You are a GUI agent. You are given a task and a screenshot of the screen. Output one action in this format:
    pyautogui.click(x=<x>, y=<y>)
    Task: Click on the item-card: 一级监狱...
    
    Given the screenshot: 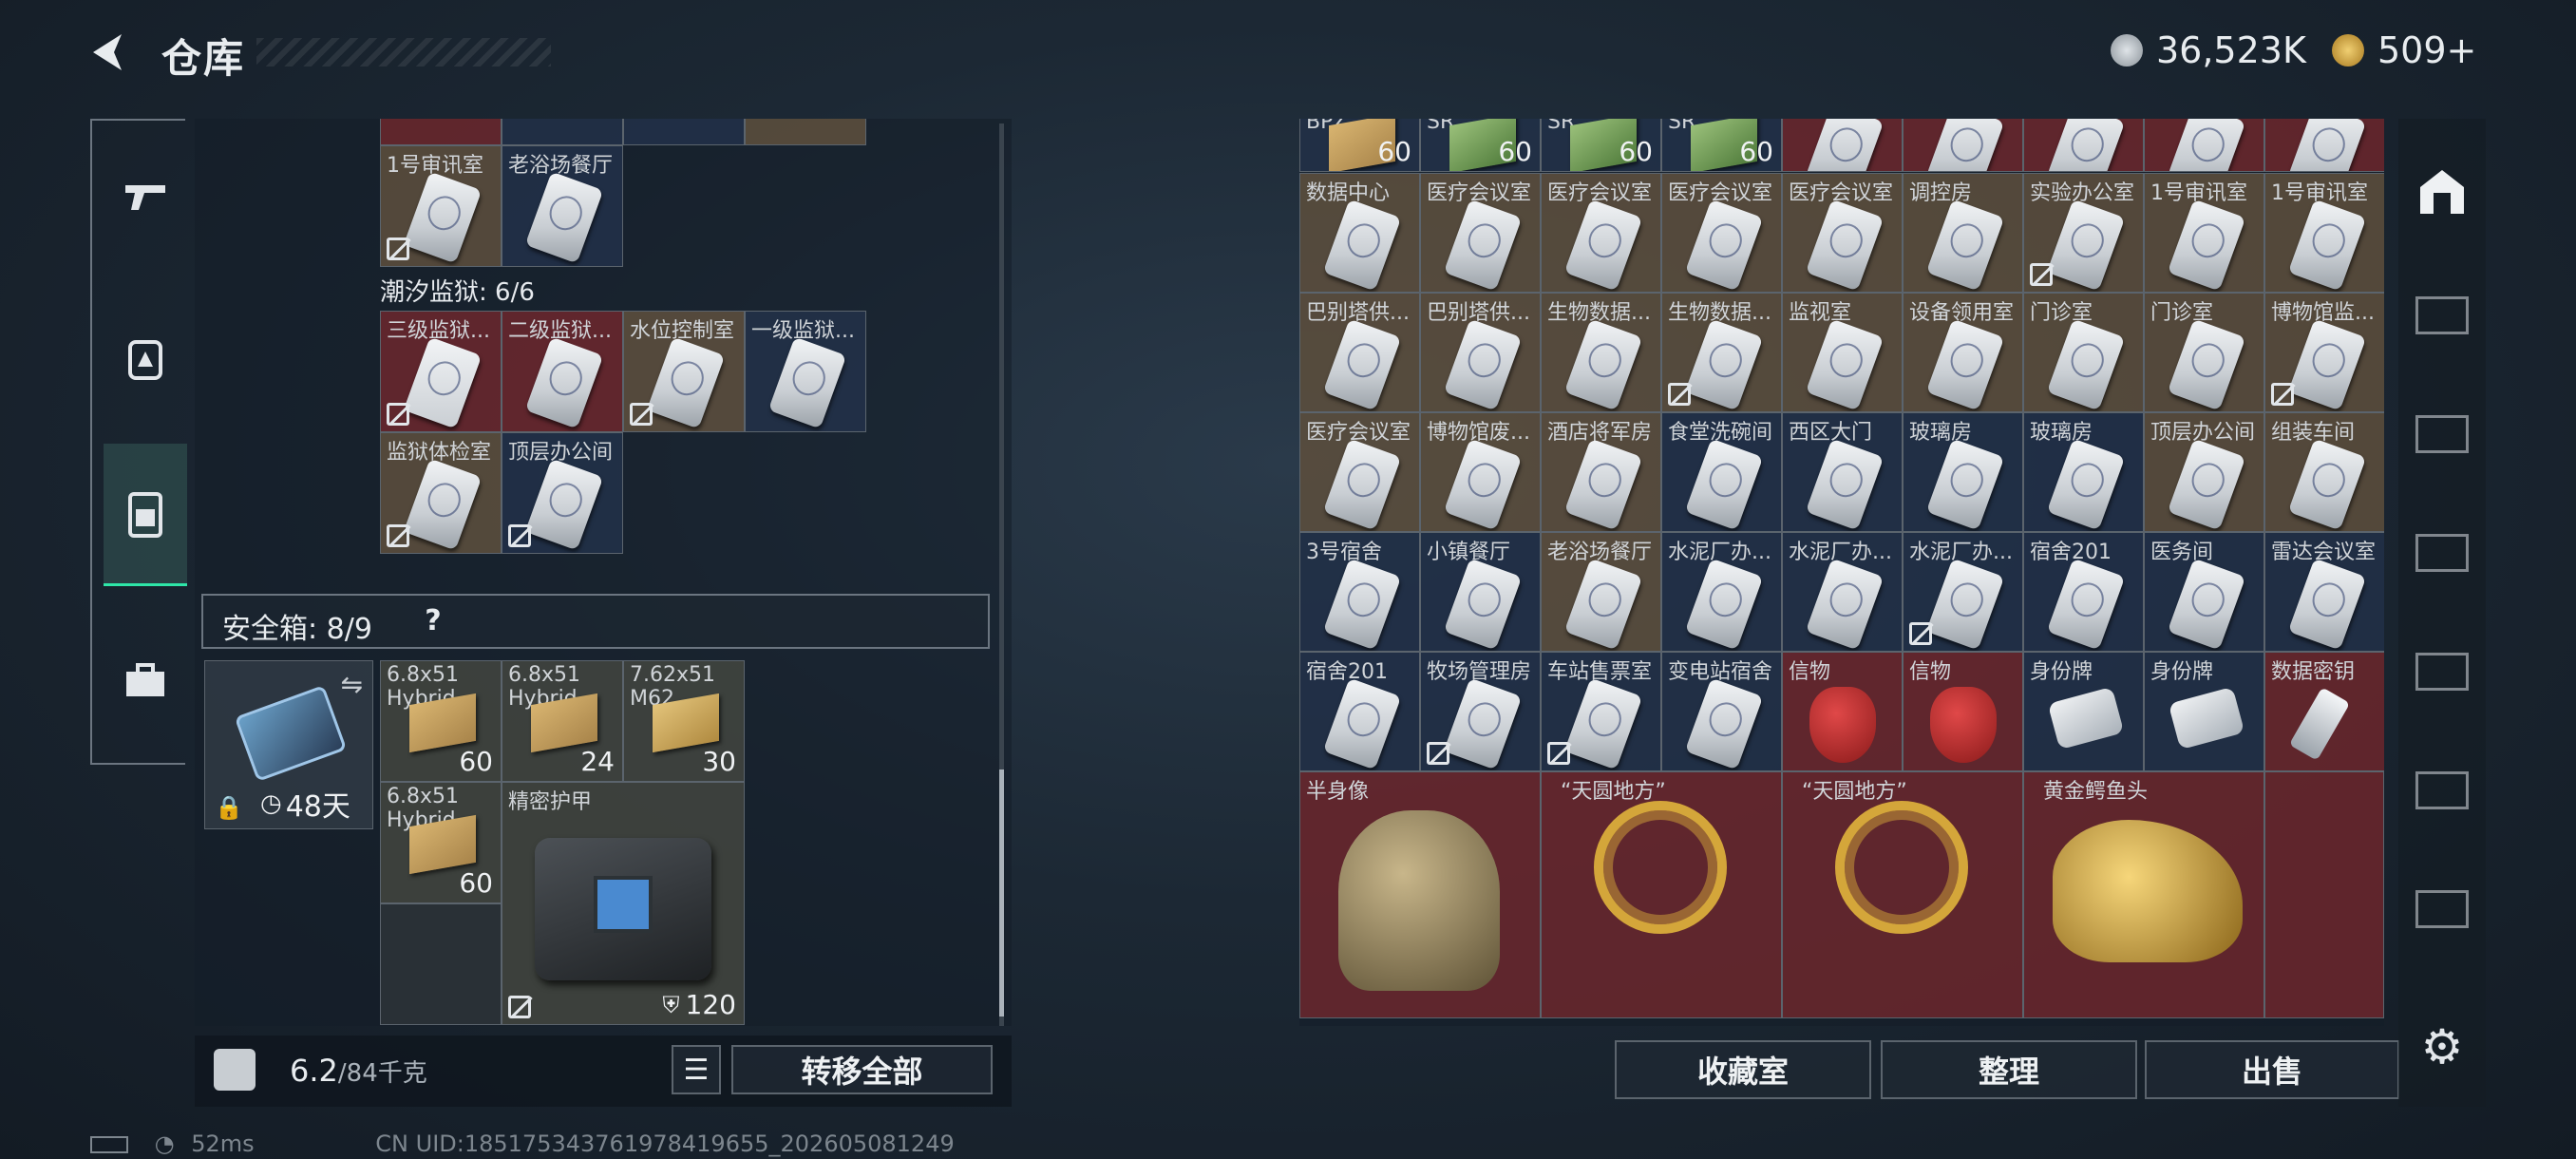 What is the action you would take?
    pyautogui.click(x=805, y=371)
    